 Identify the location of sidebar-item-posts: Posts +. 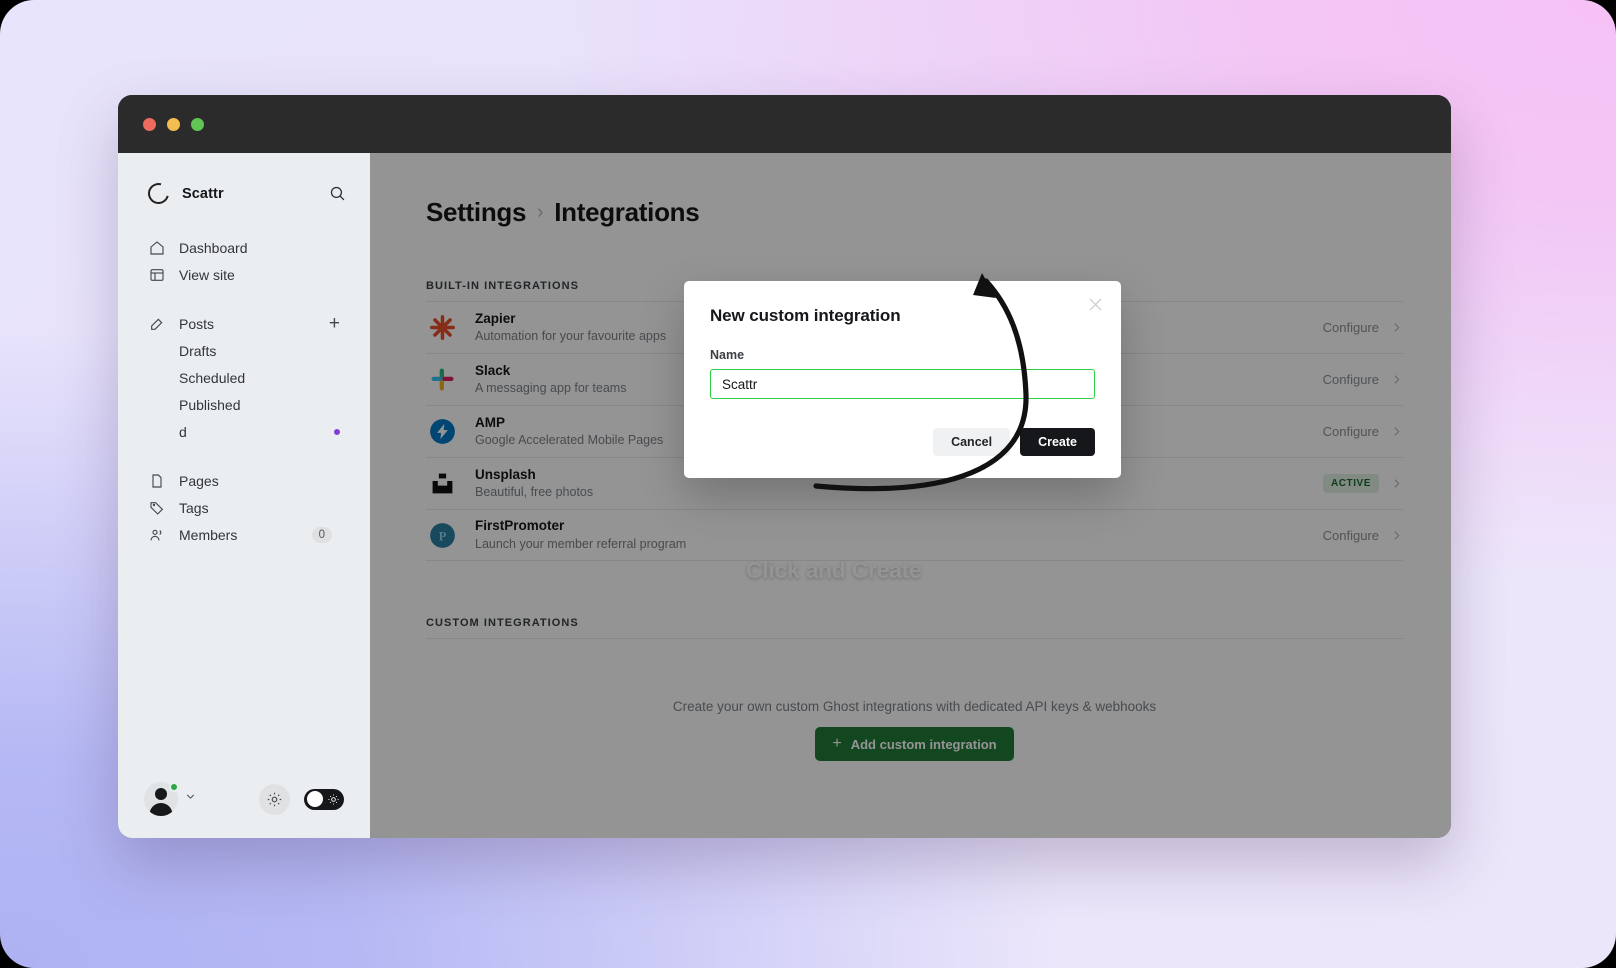
(244, 323).